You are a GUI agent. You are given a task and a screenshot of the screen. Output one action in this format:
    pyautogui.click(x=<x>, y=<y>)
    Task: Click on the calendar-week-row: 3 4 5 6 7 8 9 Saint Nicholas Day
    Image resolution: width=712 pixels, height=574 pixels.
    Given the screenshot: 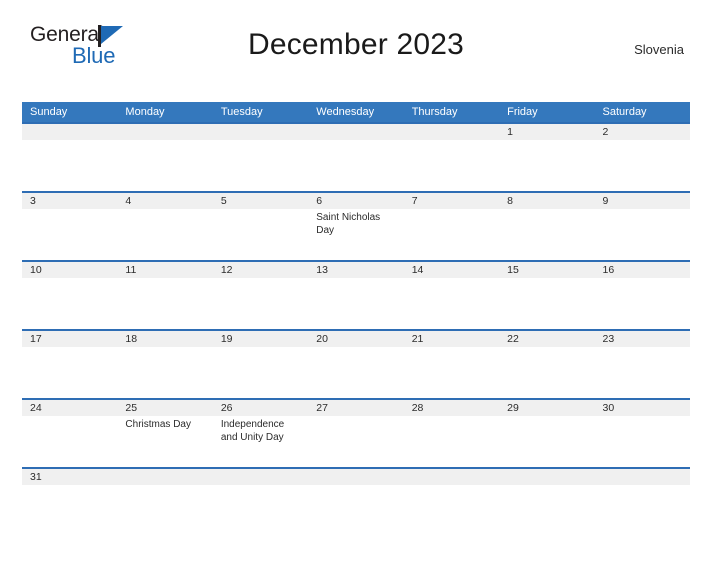 What is the action you would take?
    pyautogui.click(x=356, y=225)
    